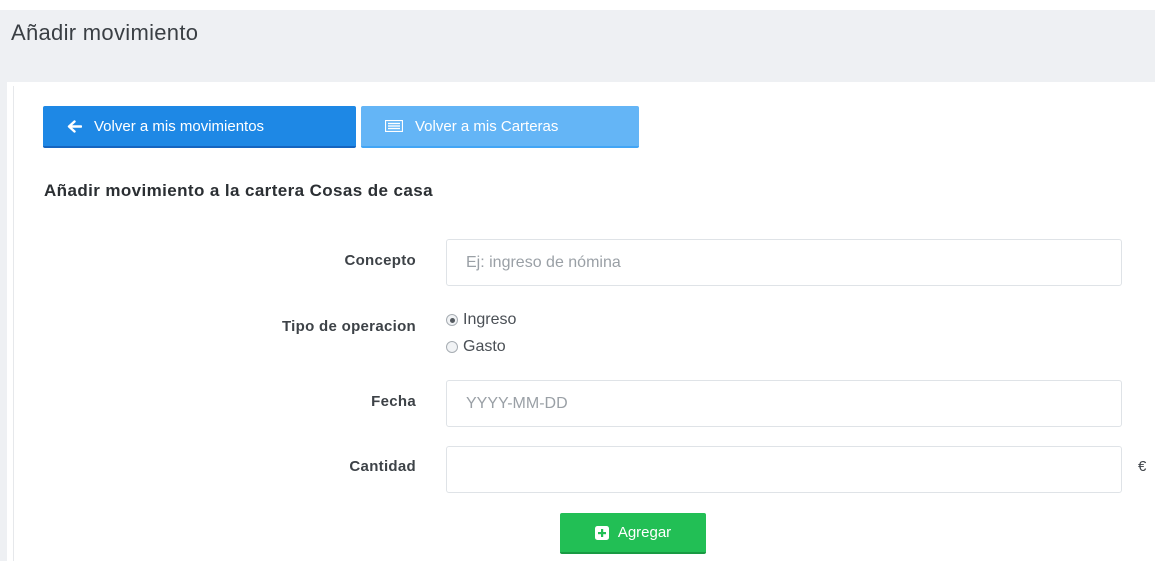 This screenshot has width=1155, height=561. What do you see at coordinates (394, 126) in the screenshot?
I see `list-icon` at bounding box center [394, 126].